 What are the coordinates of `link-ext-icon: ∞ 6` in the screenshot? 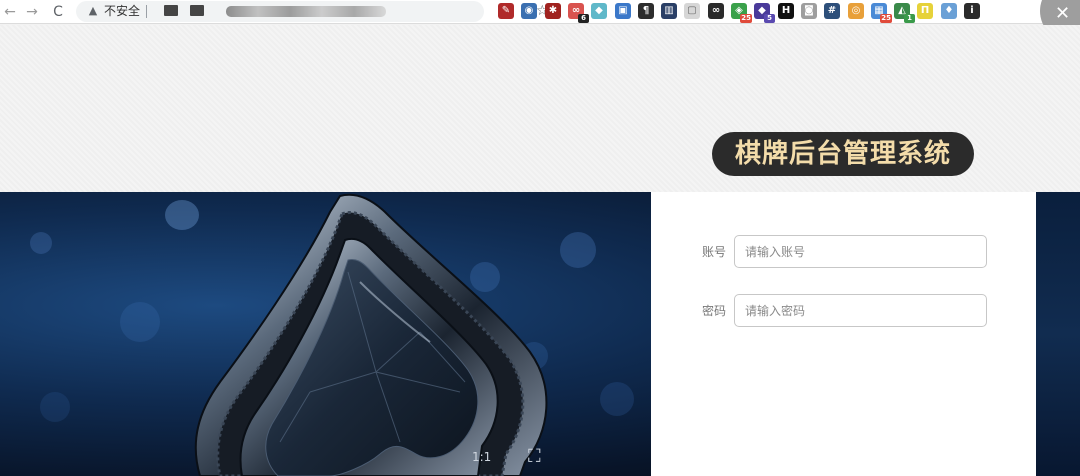 It's located at (578, 13).